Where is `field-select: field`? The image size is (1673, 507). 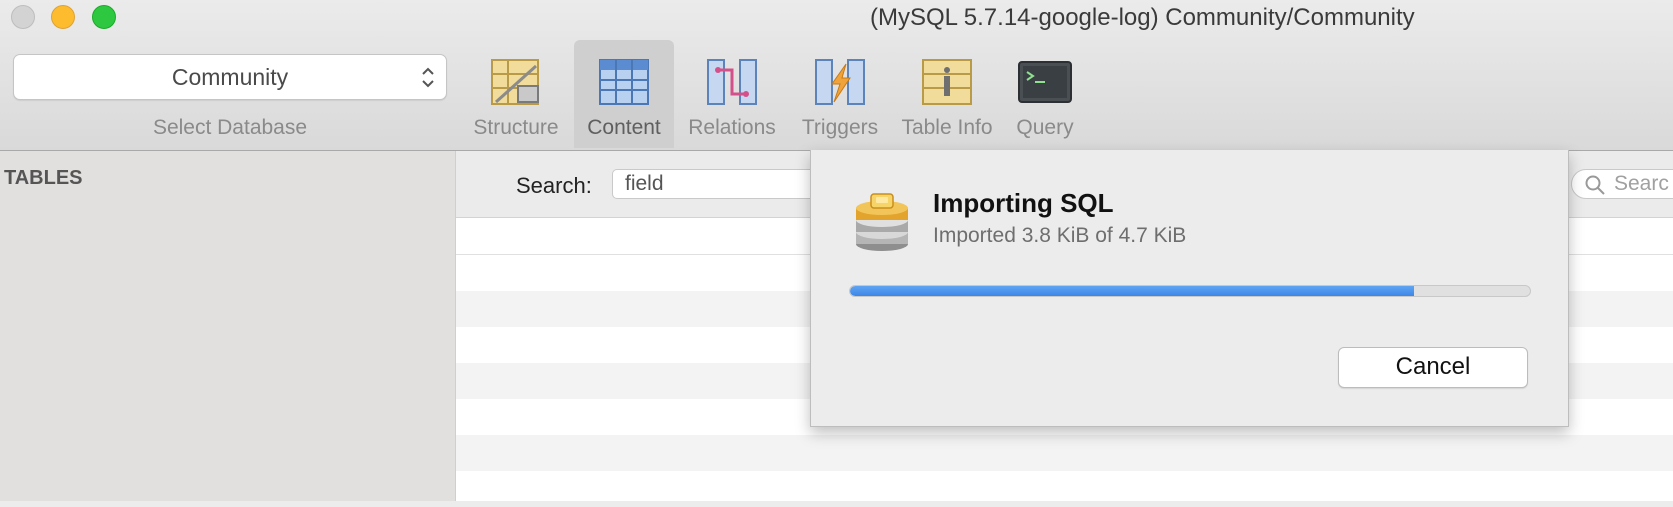 field-select: field is located at coordinates (722, 184).